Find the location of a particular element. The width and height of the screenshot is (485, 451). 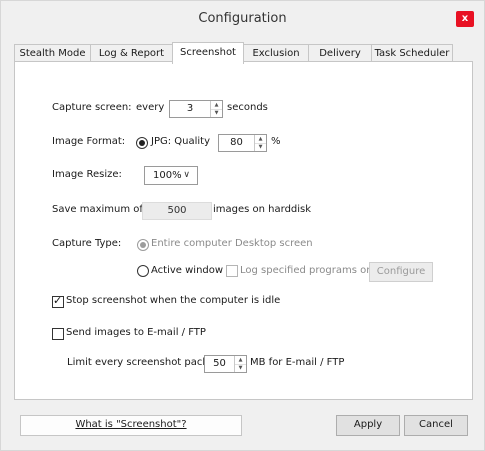

limit-spinner: 50 ▲ ▼ is located at coordinates (225, 364).